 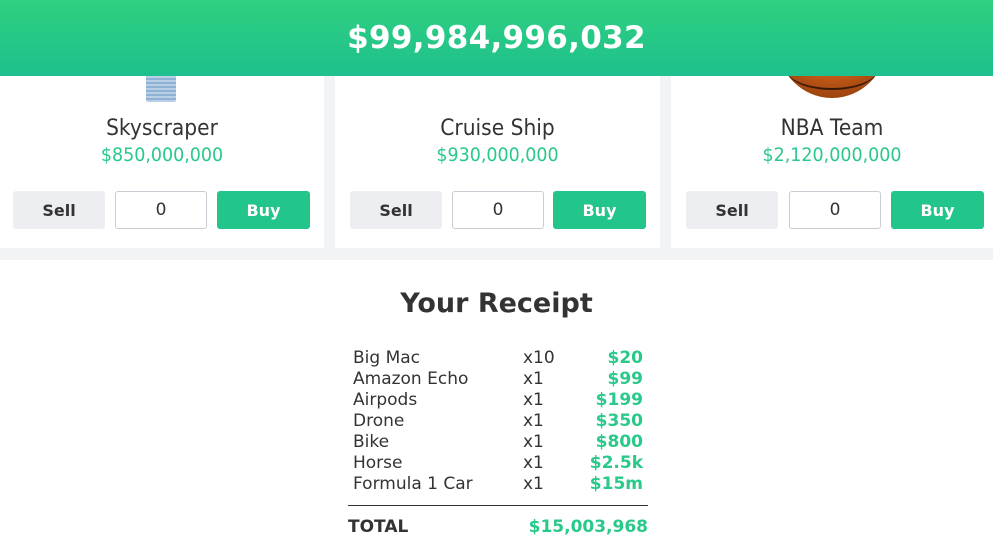 What do you see at coordinates (162, 155) in the screenshot?
I see `product-price: $850,000,000` at bounding box center [162, 155].